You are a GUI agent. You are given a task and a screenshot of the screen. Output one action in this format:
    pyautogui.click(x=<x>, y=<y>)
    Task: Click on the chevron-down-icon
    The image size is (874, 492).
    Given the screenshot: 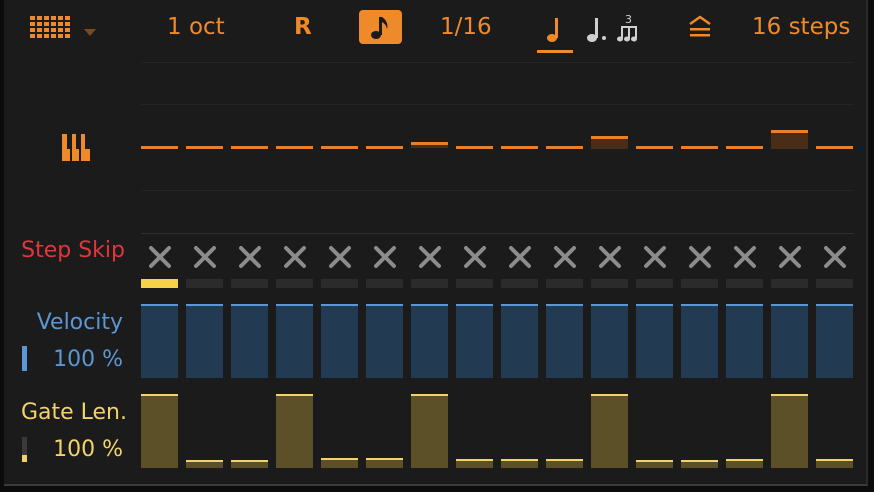 What is the action you would take?
    pyautogui.click(x=90, y=29)
    